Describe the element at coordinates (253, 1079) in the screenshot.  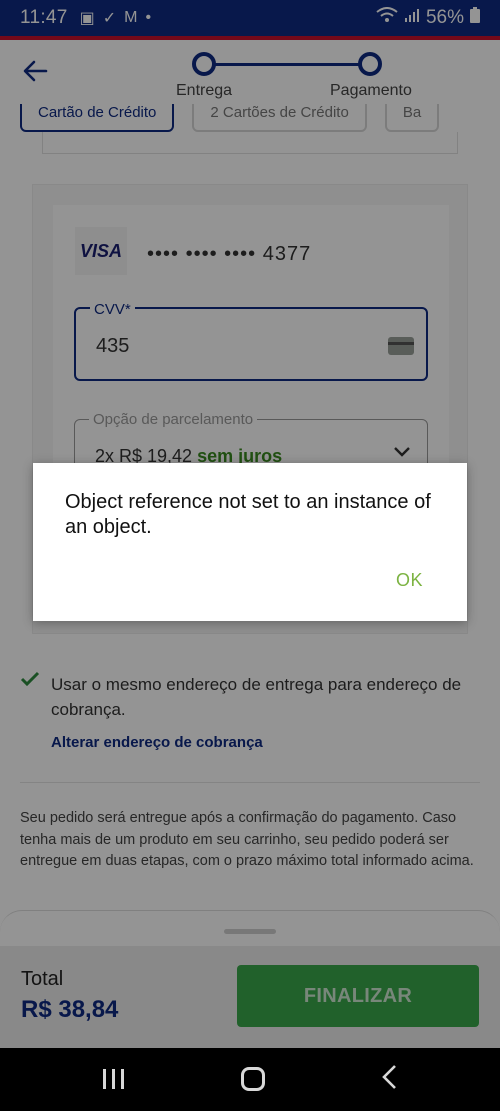
I see `home-icon` at that location.